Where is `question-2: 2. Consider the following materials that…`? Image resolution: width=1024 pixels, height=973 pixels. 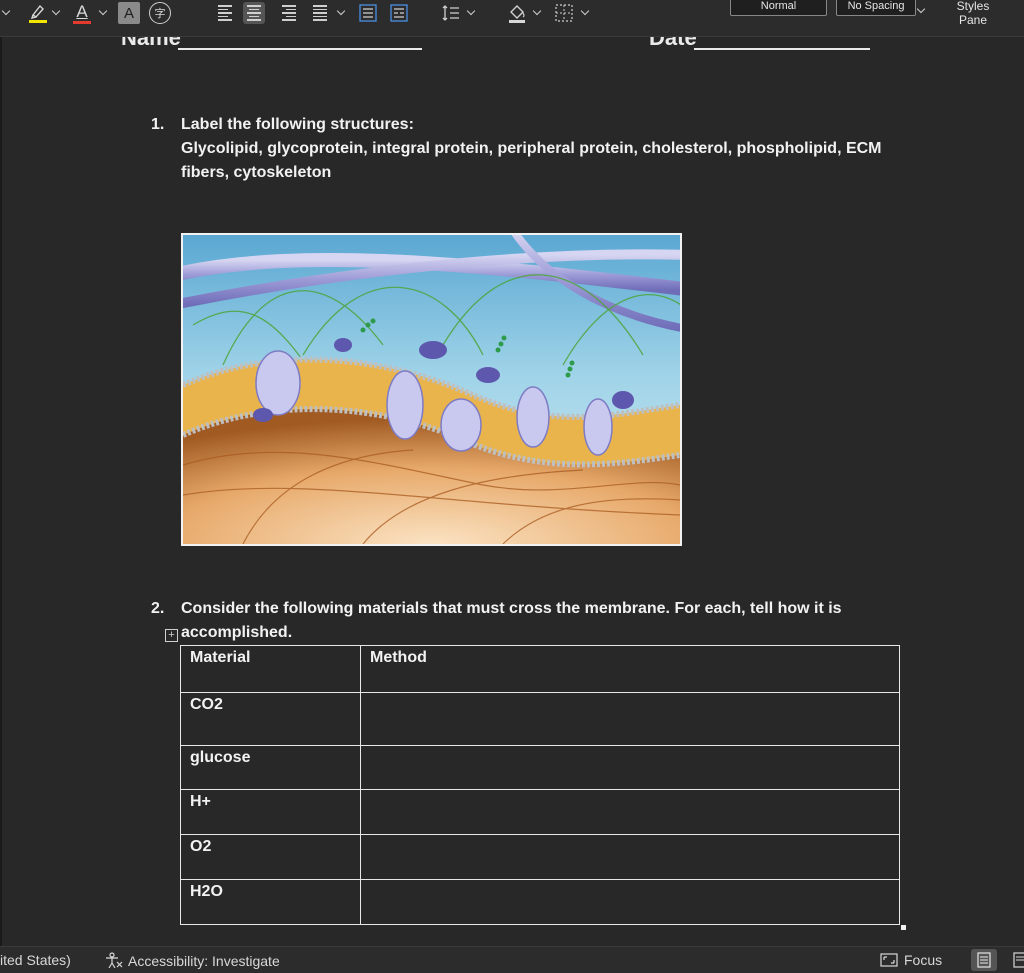 question-2: 2. Consider the following materials that… is located at coordinates (536, 621).